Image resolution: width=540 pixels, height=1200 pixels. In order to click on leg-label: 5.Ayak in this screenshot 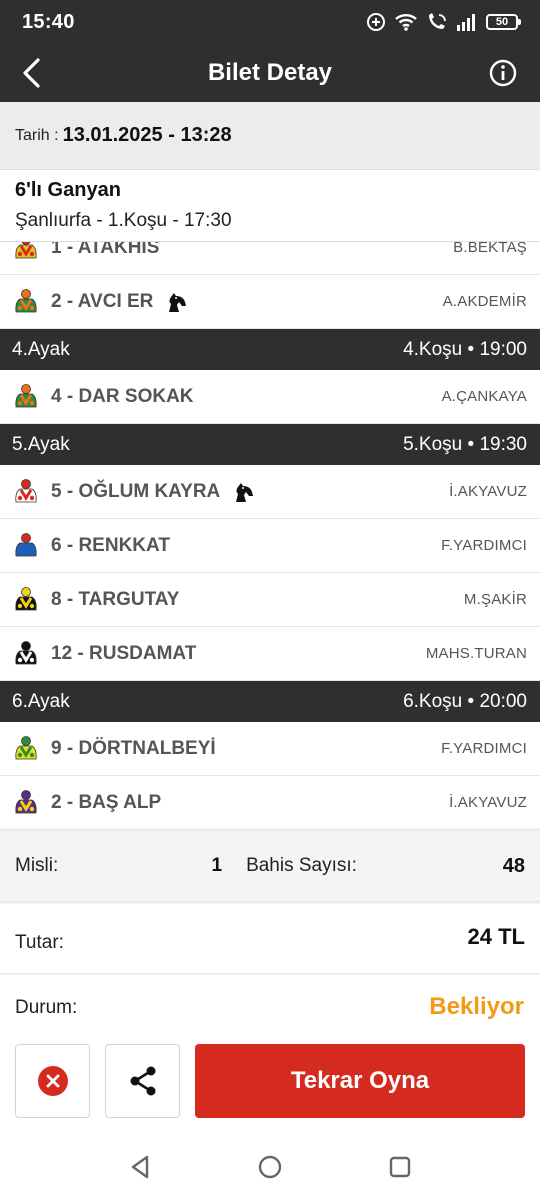, I will do `click(41, 444)`.